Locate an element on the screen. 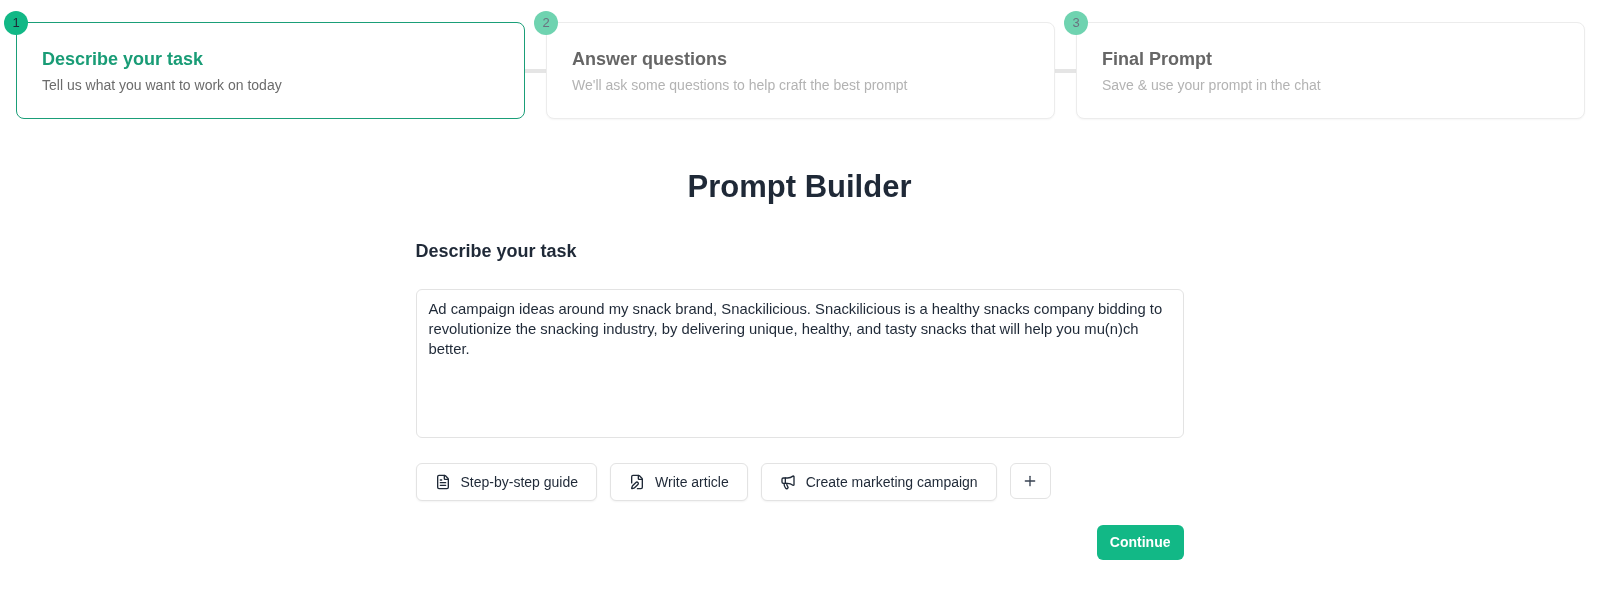 Image resolution: width=1599 pixels, height=614 pixels. task-input: Ad campaign ideas around my snack brand, Snackilicious. Snackilicious is a healthy snacks company bidding to revolutionize the snacking industry, by delivering unique, healthy, and tasty snacks that will help you mu(n)ch better. is located at coordinates (799, 363).